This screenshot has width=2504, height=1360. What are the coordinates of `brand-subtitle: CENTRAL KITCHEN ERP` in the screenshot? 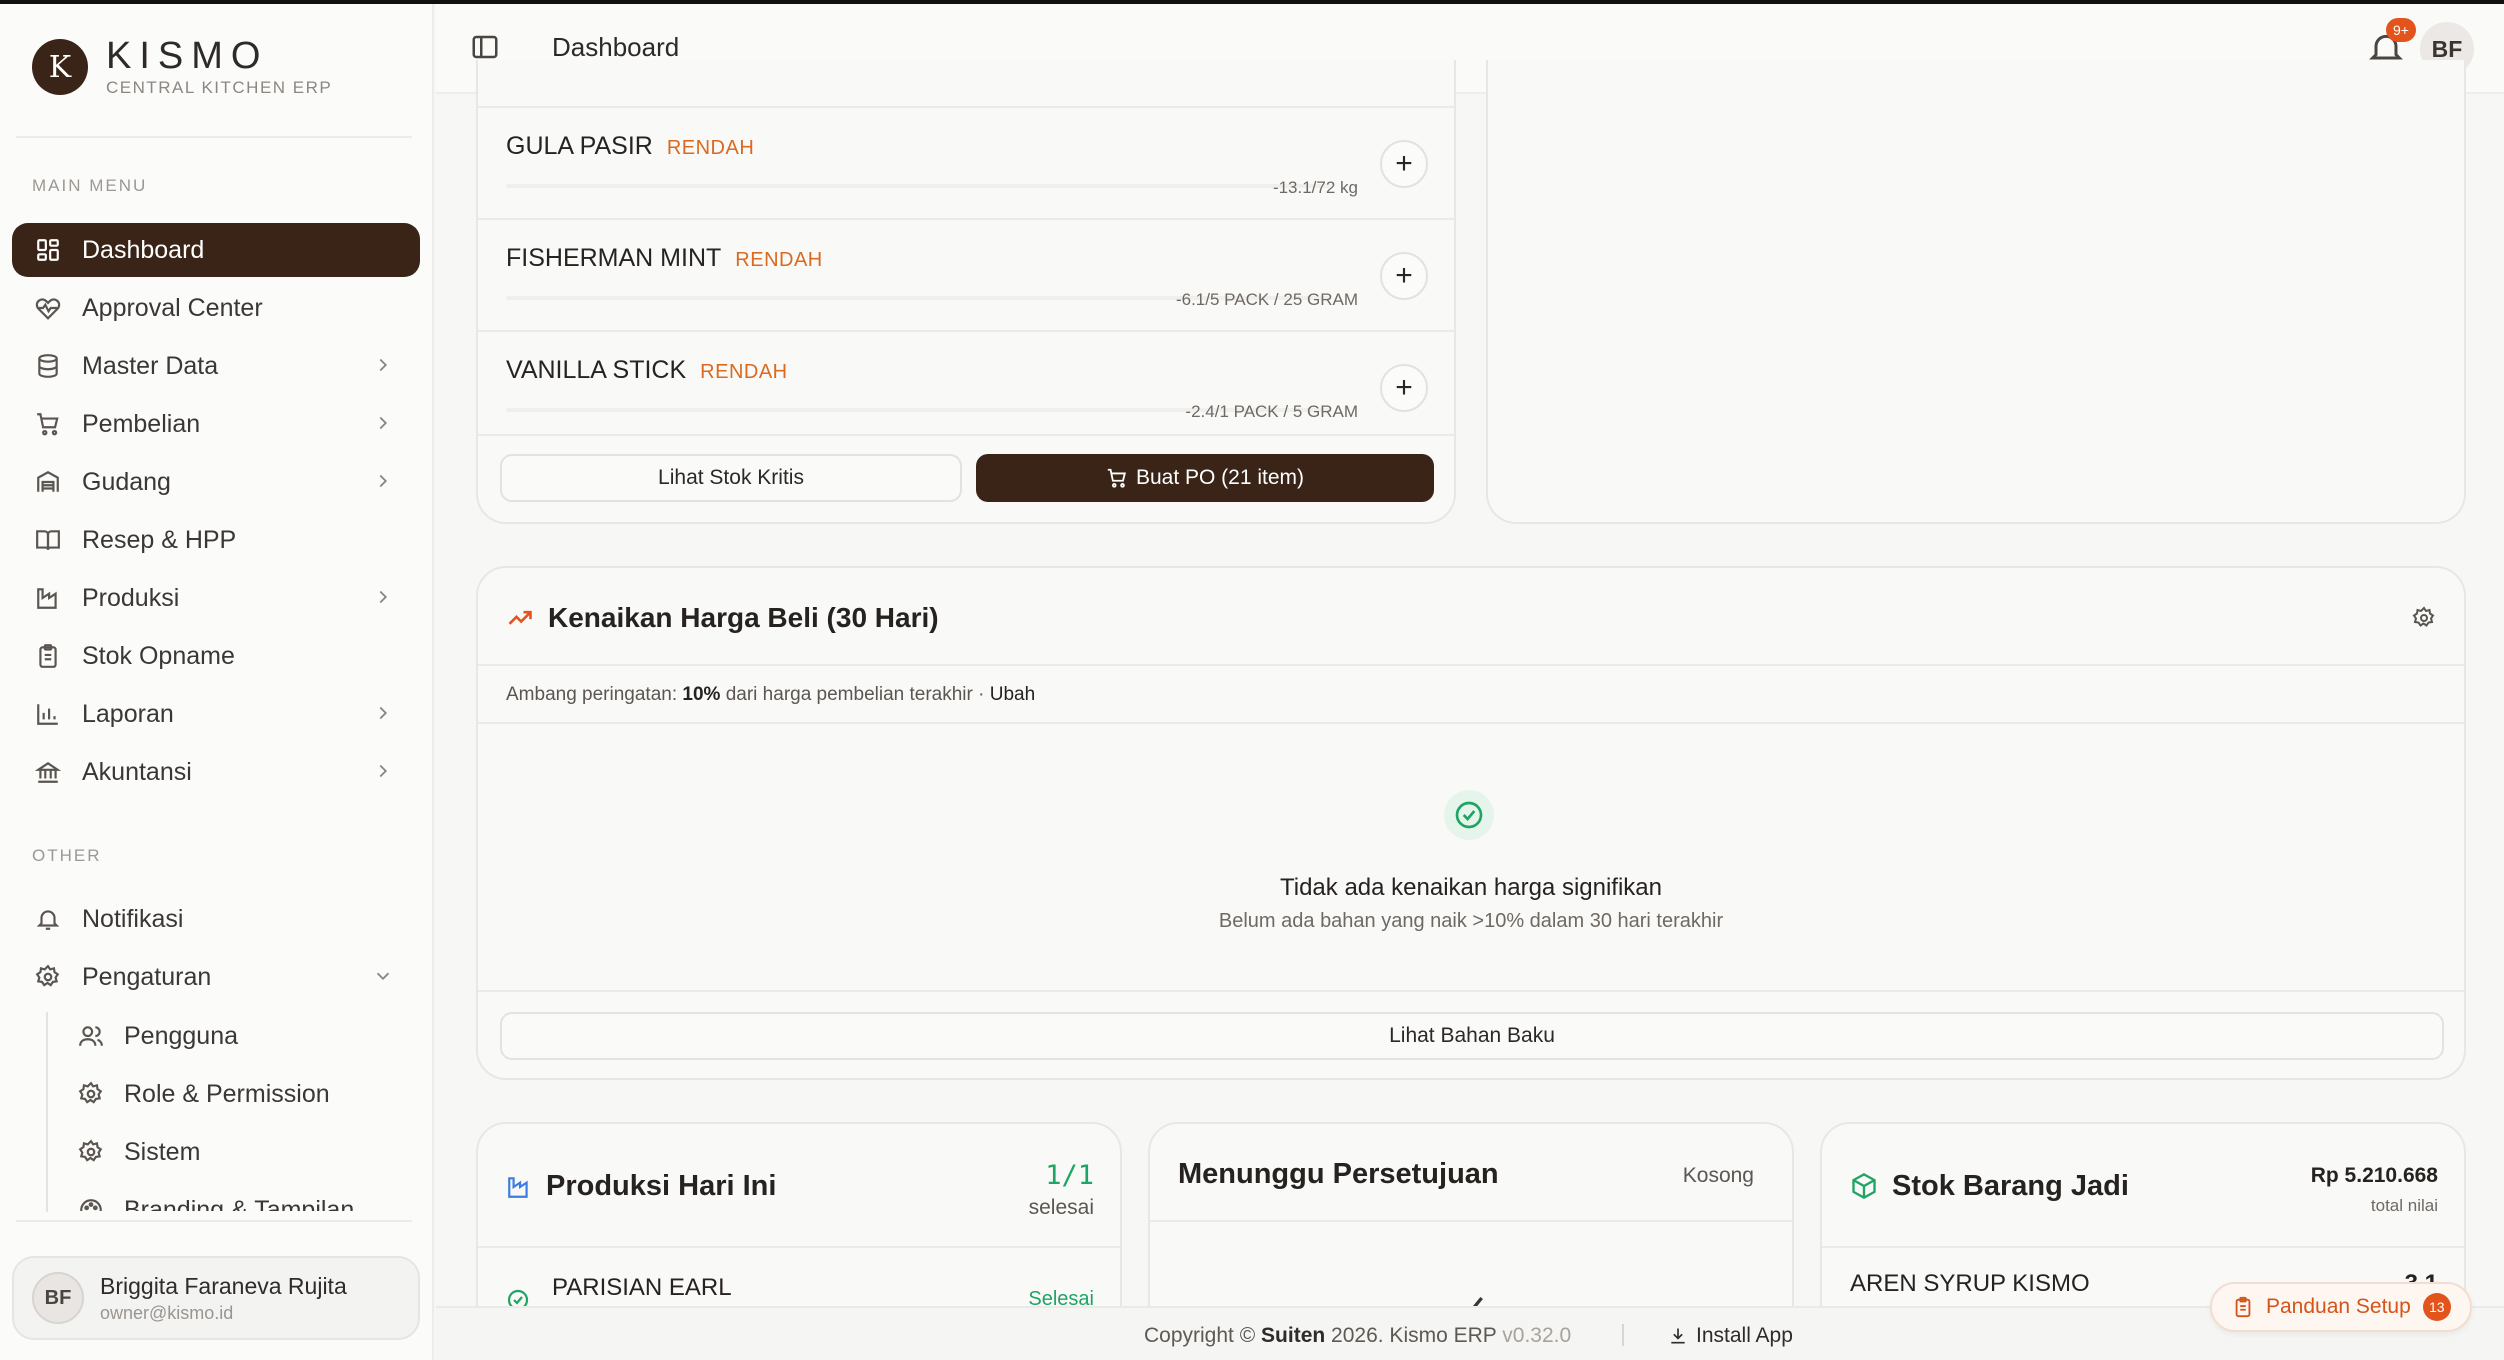 It's located at (219, 87).